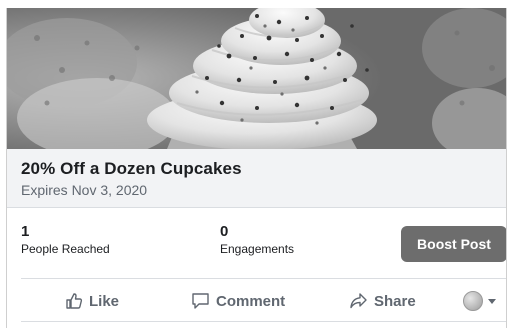 Image resolution: width=511 pixels, height=328 pixels. I want to click on people-reached-label: People Reached, so click(65, 249).